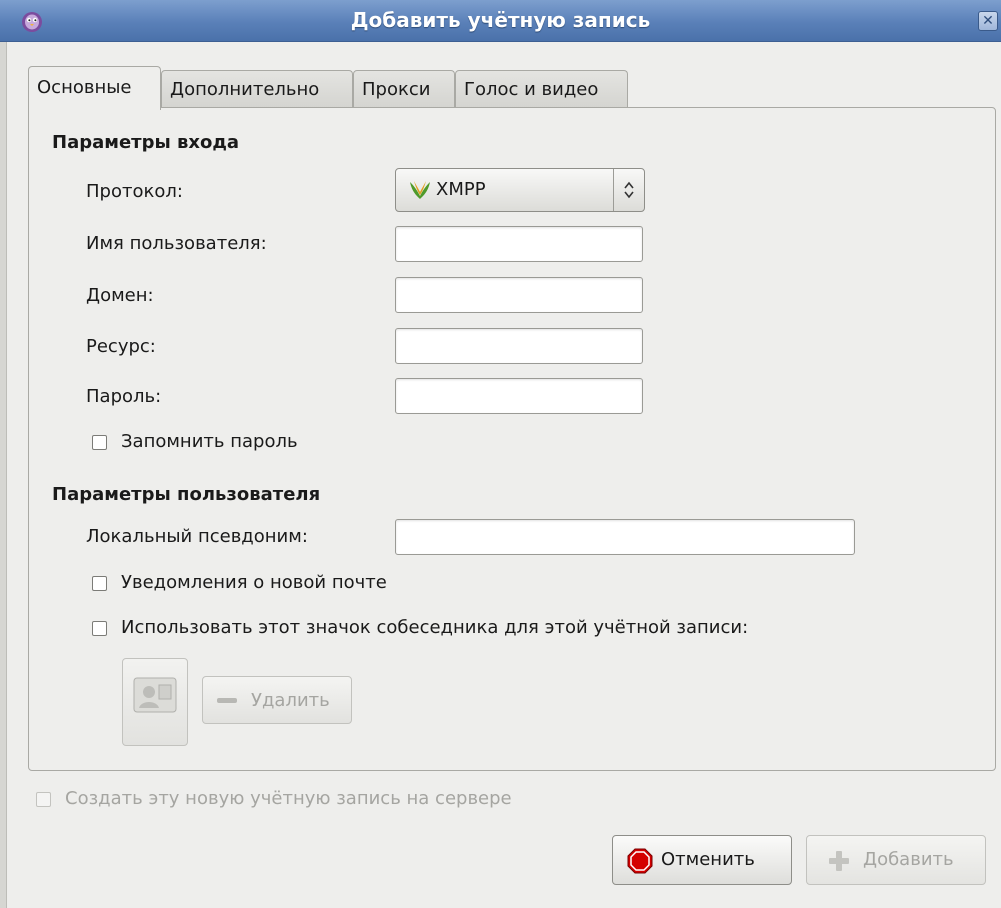 This screenshot has height=908, width=1001. I want to click on cancel-button: Отменить, so click(702, 860).